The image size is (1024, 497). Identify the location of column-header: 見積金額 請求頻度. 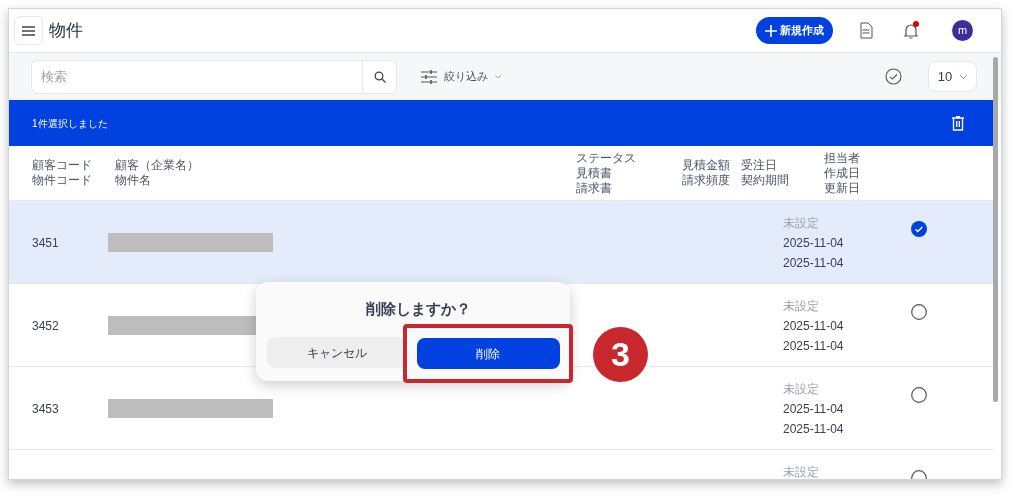
(706, 173).